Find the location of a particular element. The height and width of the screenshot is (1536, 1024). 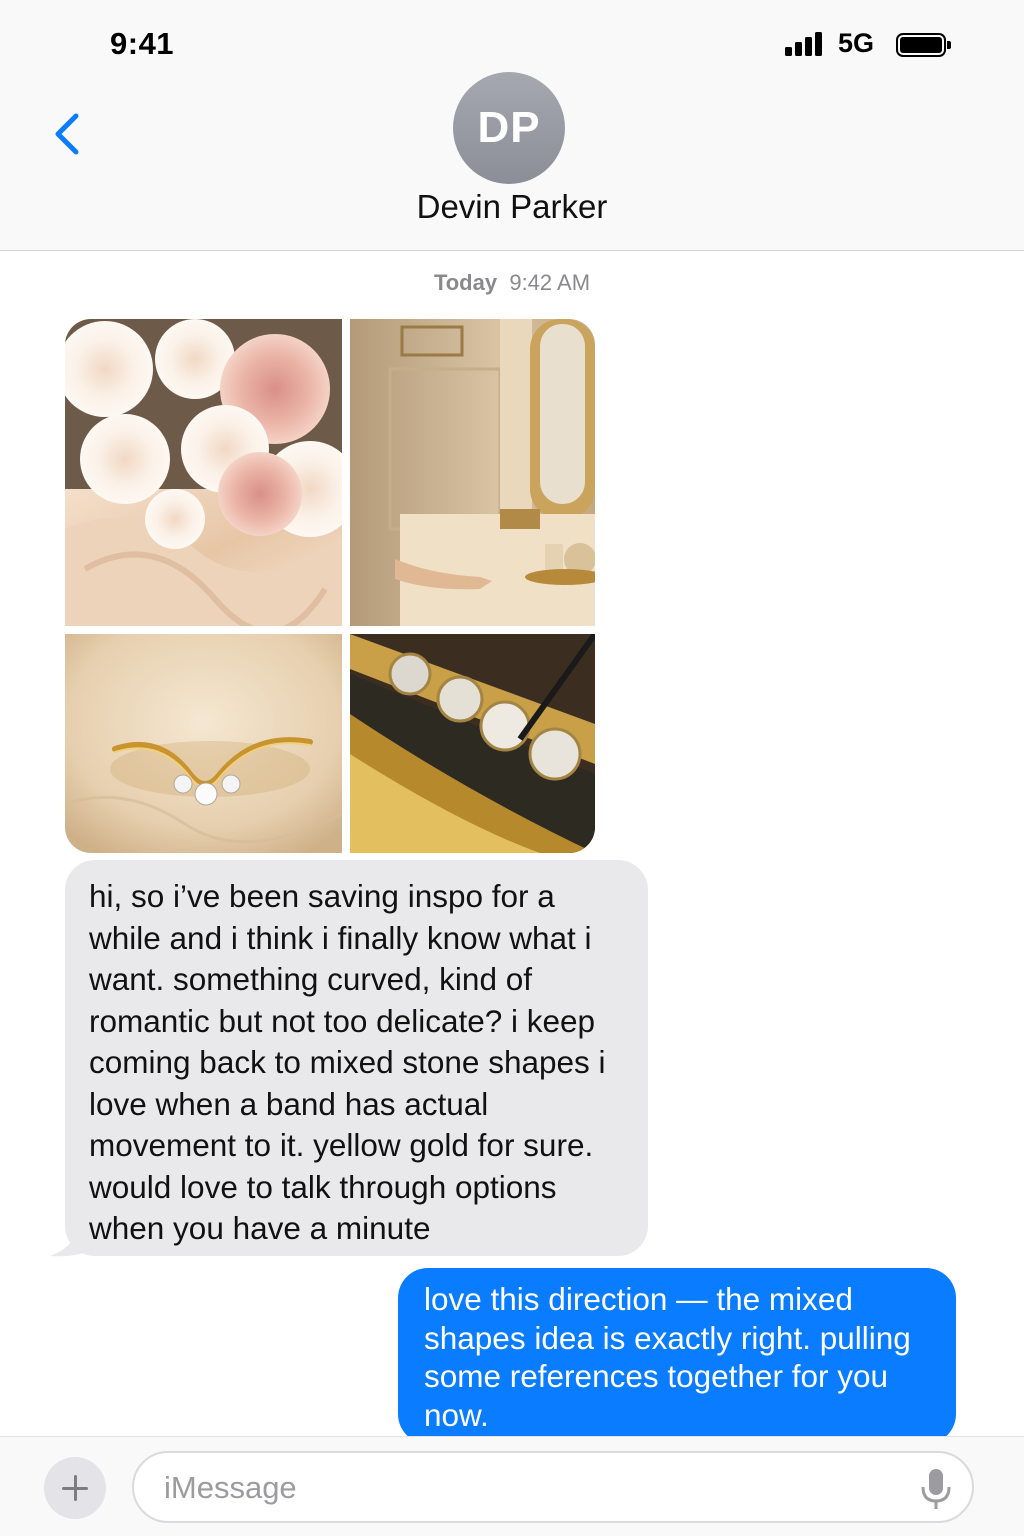

vanity-mirror-room-photo is located at coordinates (472, 472).